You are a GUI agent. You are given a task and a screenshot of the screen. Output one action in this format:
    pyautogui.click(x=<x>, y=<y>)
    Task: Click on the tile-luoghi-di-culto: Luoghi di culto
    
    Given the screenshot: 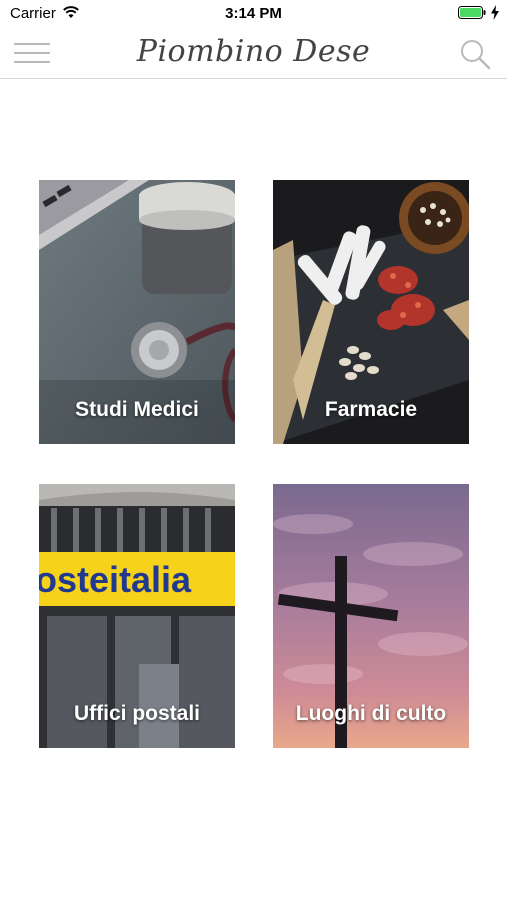 What is the action you would take?
    pyautogui.click(x=371, y=616)
    